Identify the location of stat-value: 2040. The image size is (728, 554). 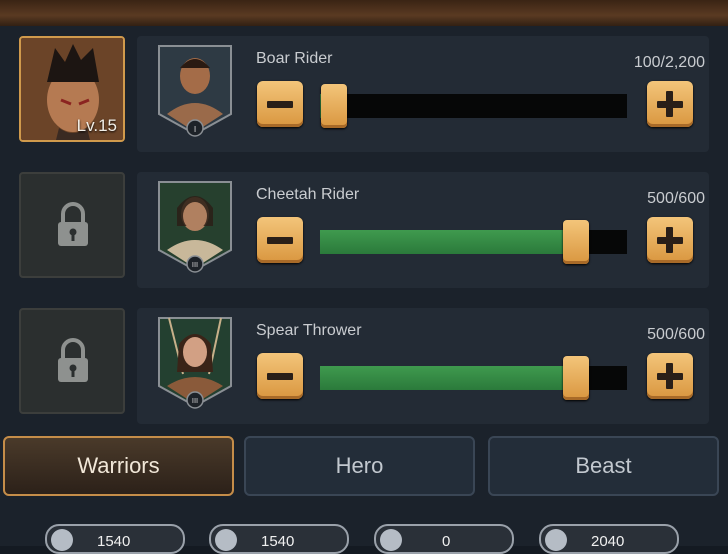
(608, 541).